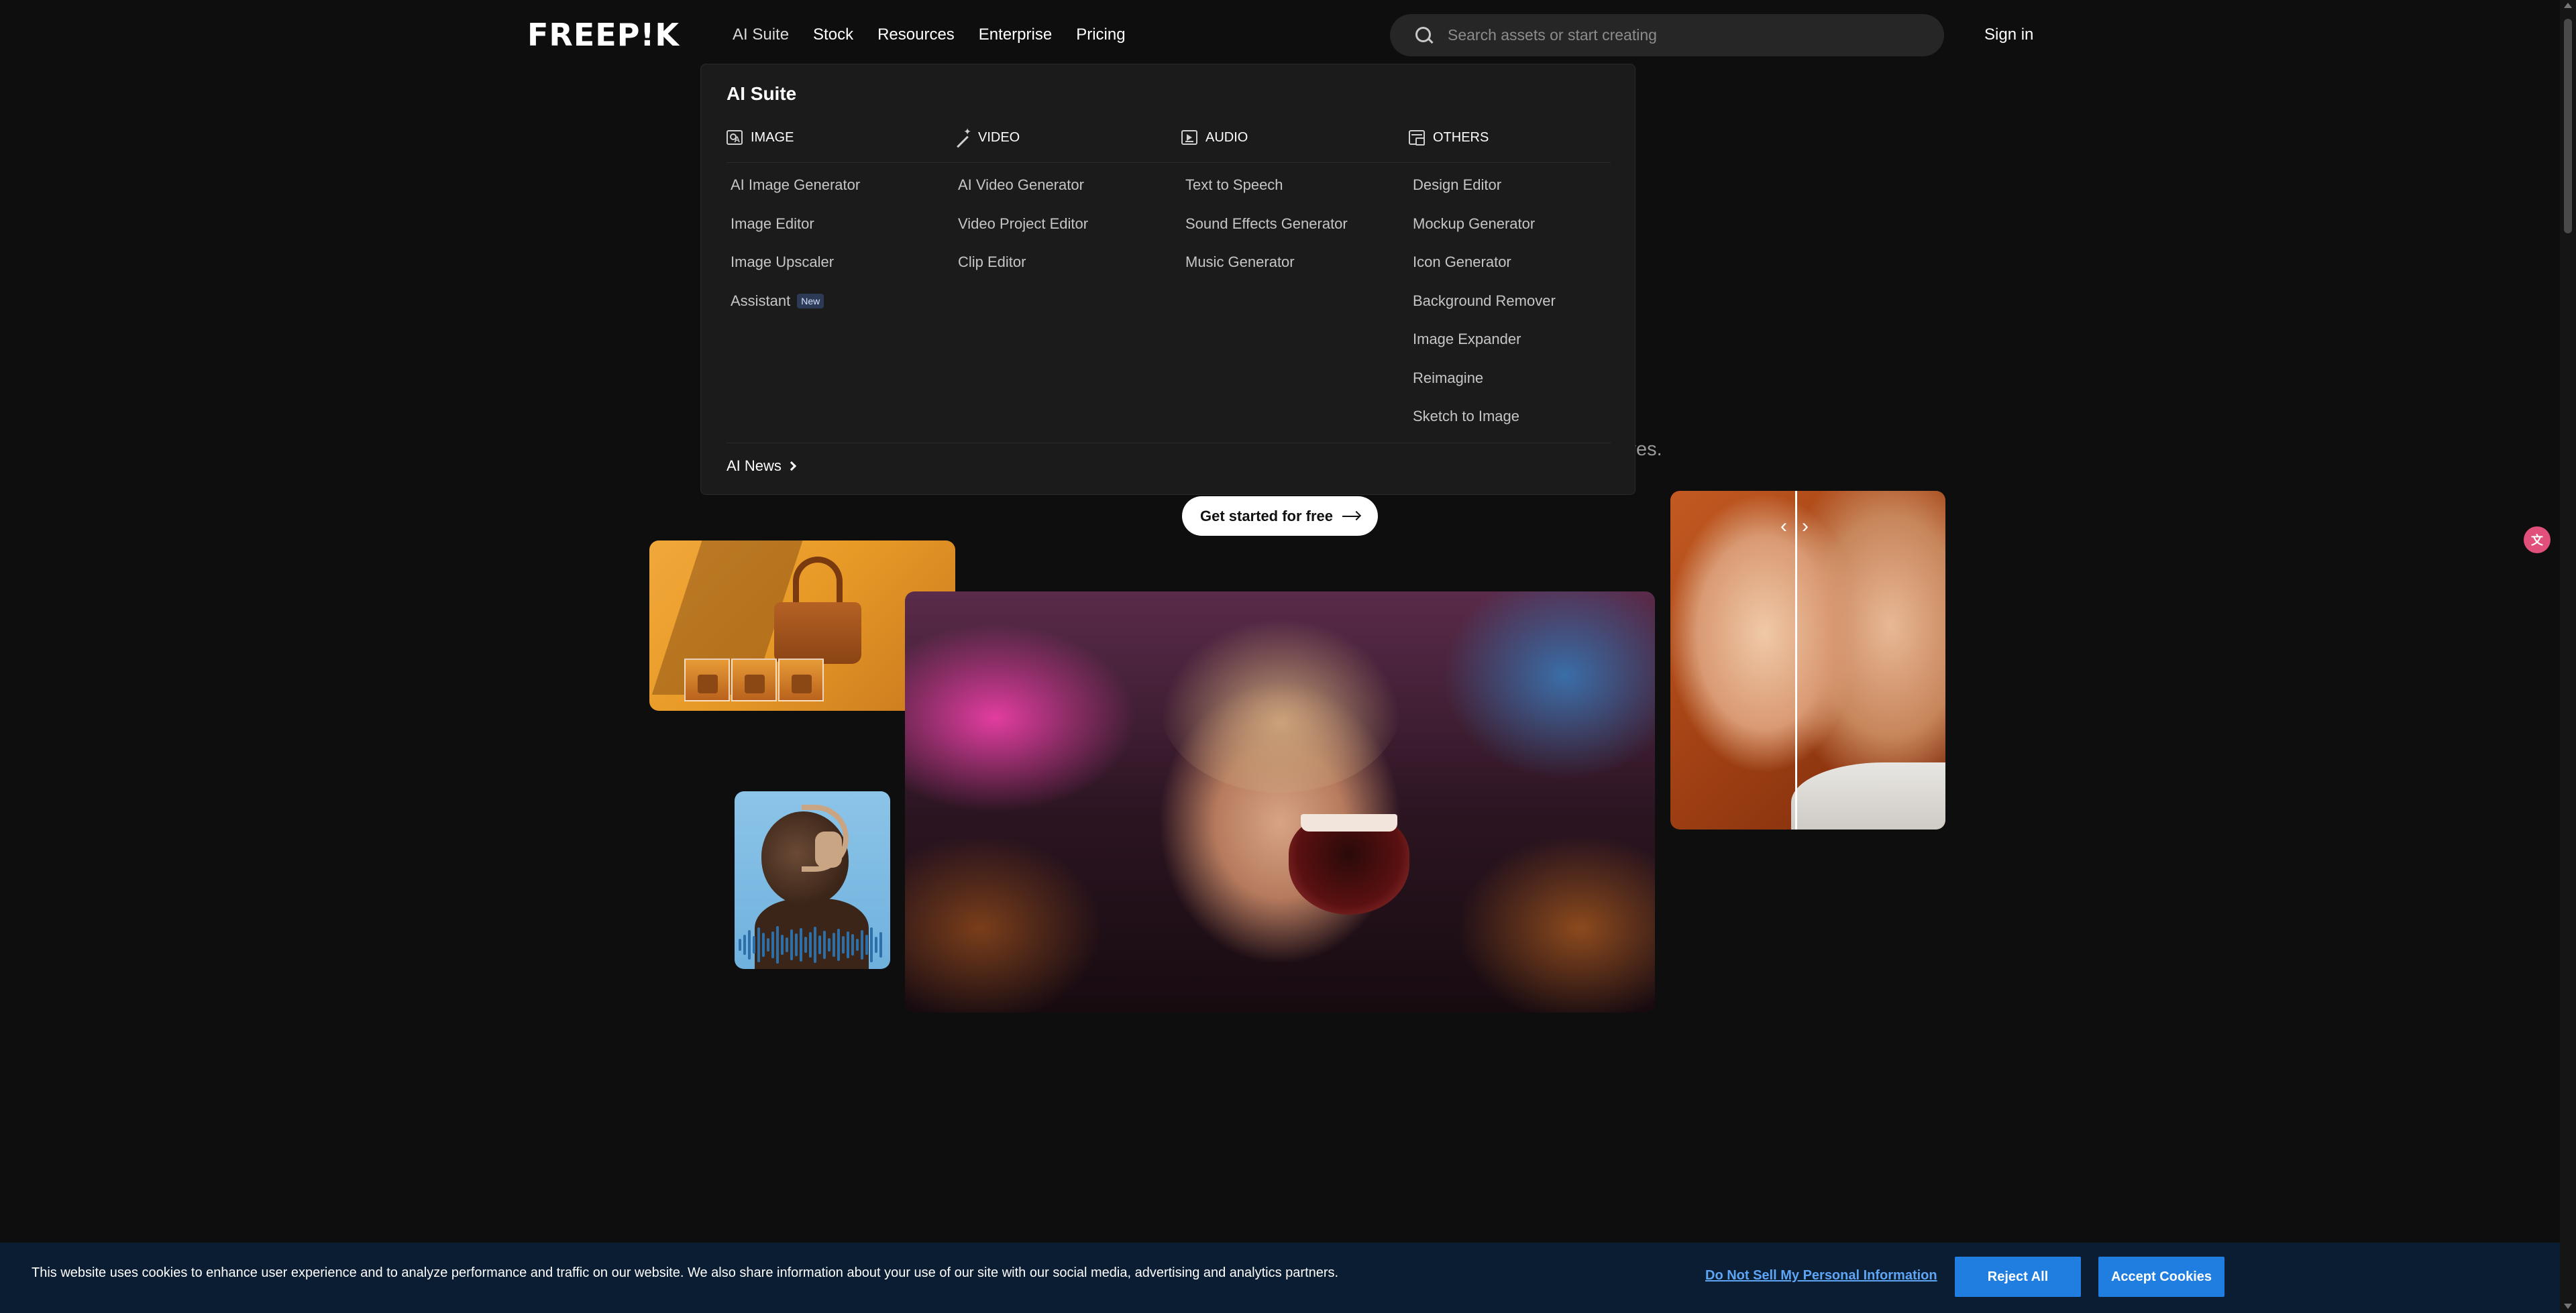  Describe the element at coordinates (1682, 35) in the screenshot. I see `search-input` at that location.